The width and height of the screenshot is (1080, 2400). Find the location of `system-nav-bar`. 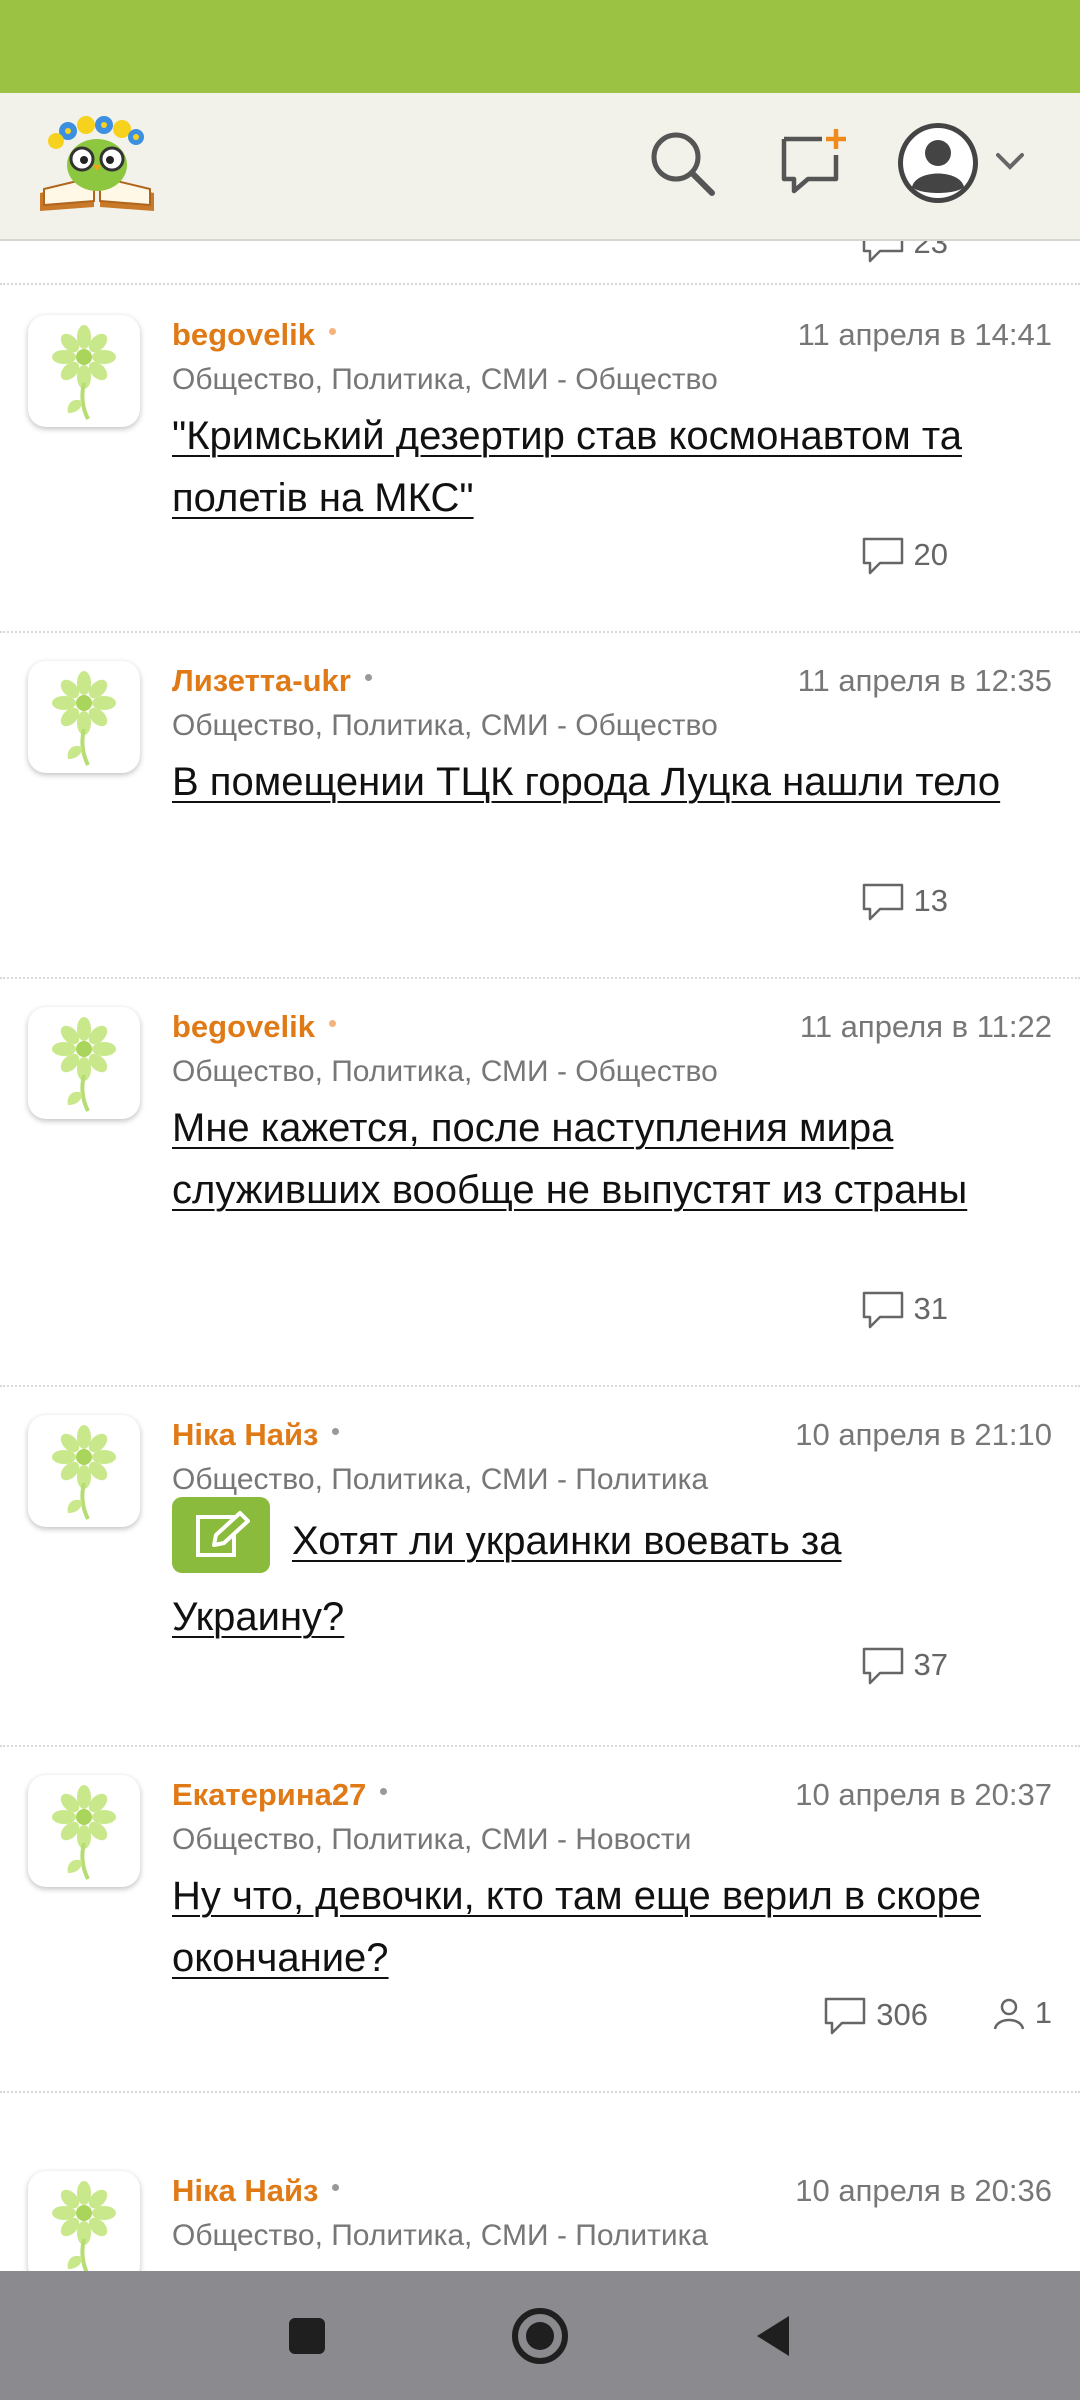

system-nav-bar is located at coordinates (540, 2335).